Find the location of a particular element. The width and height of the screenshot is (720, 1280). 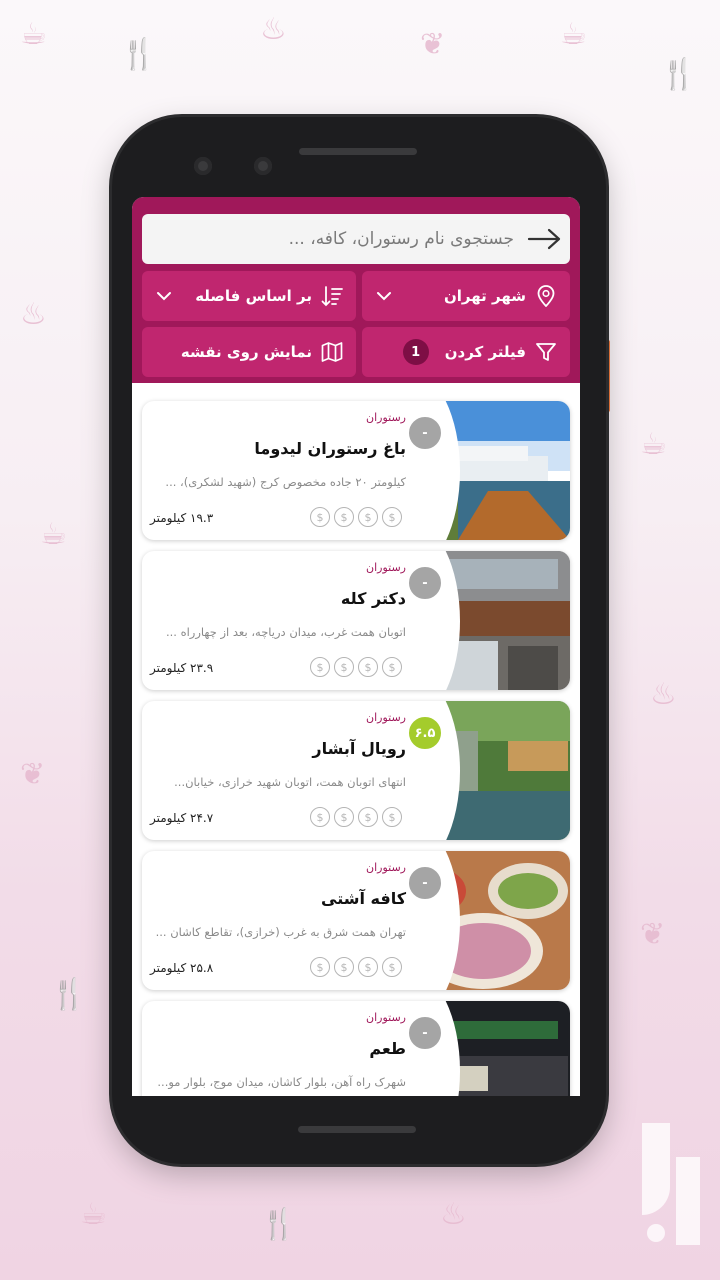

map-icon is located at coordinates (332, 352).